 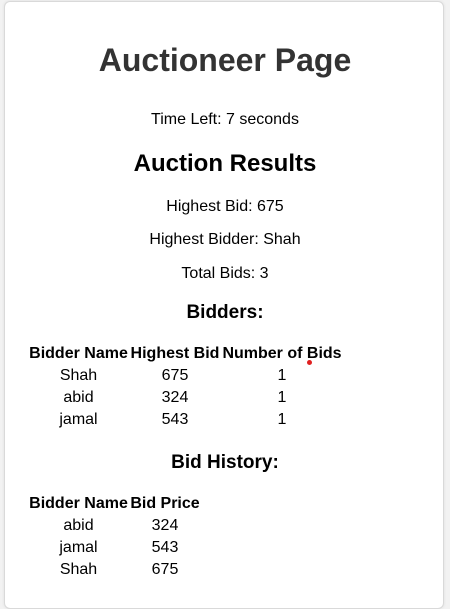 I want to click on highest-bid-text: Highest Bid: 675, so click(x=225, y=206).